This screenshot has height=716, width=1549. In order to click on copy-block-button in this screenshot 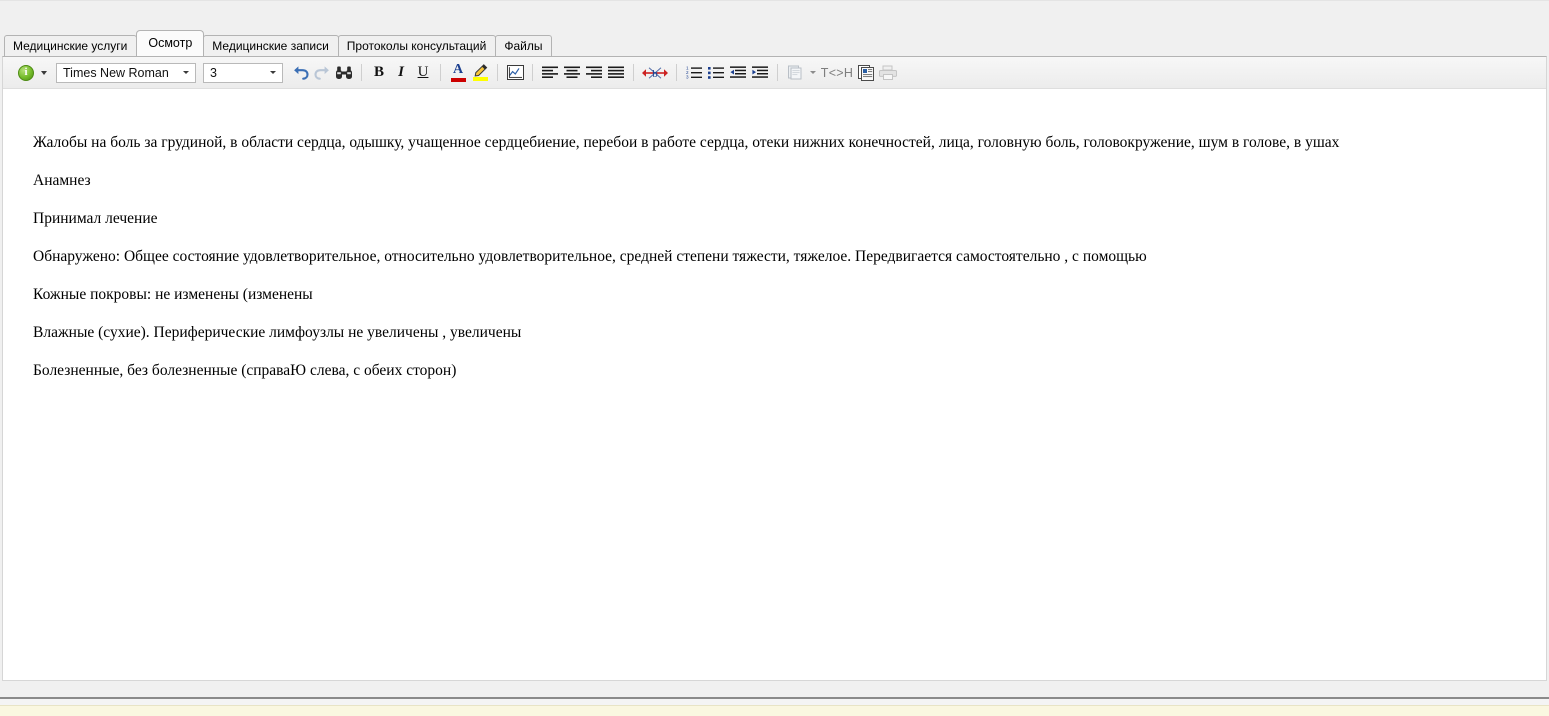, I will do `click(866, 73)`.